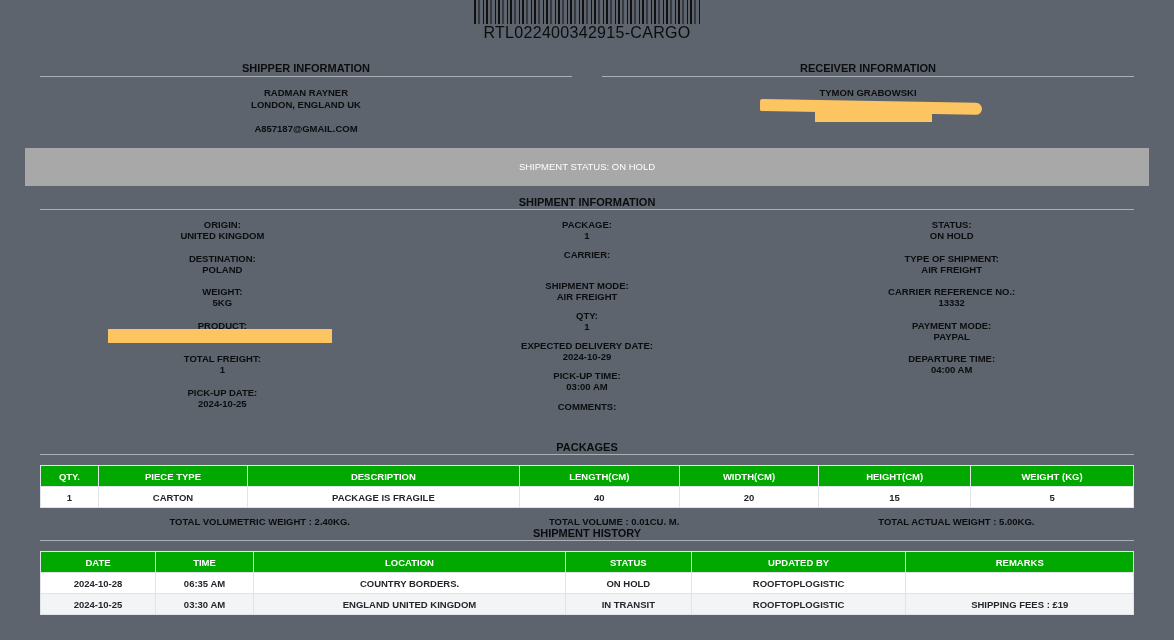  What do you see at coordinates (306, 93) in the screenshot?
I see `shipper-detail: RADMAN RAYNER` at bounding box center [306, 93].